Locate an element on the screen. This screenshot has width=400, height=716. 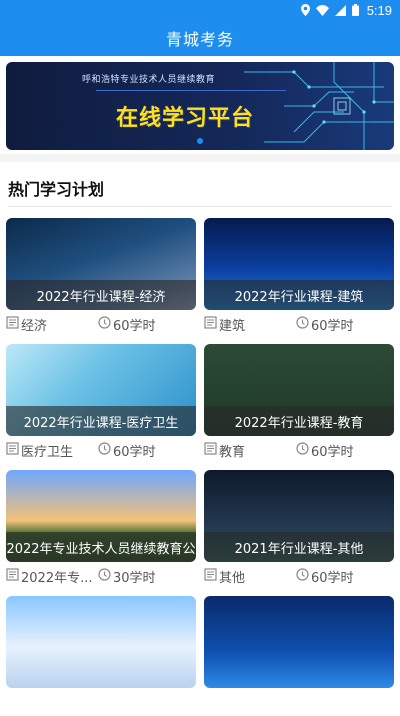
app-title: 青城考务 is located at coordinates (199, 39).